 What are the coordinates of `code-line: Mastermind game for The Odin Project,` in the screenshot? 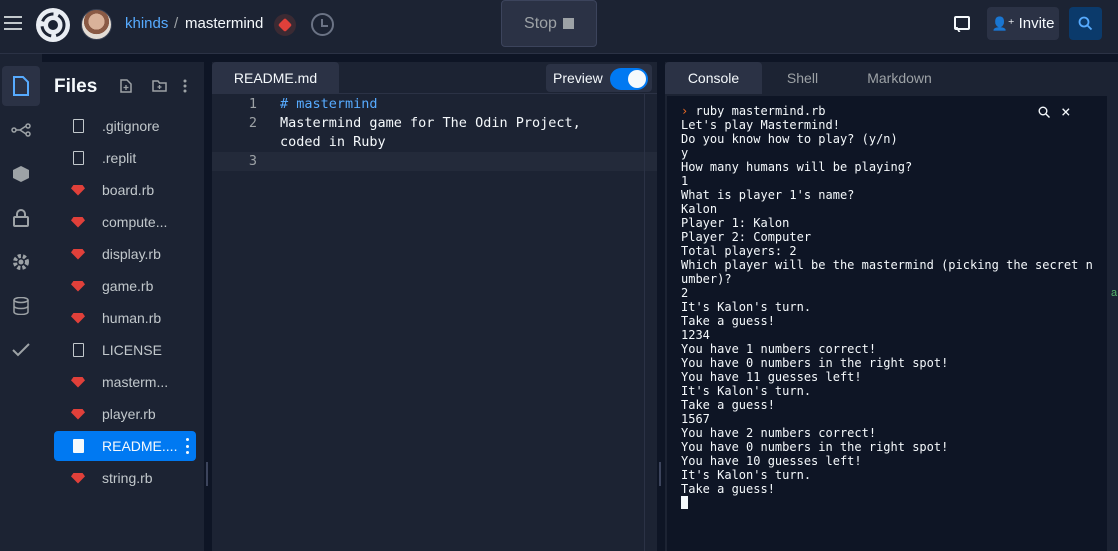 It's located at (430, 123).